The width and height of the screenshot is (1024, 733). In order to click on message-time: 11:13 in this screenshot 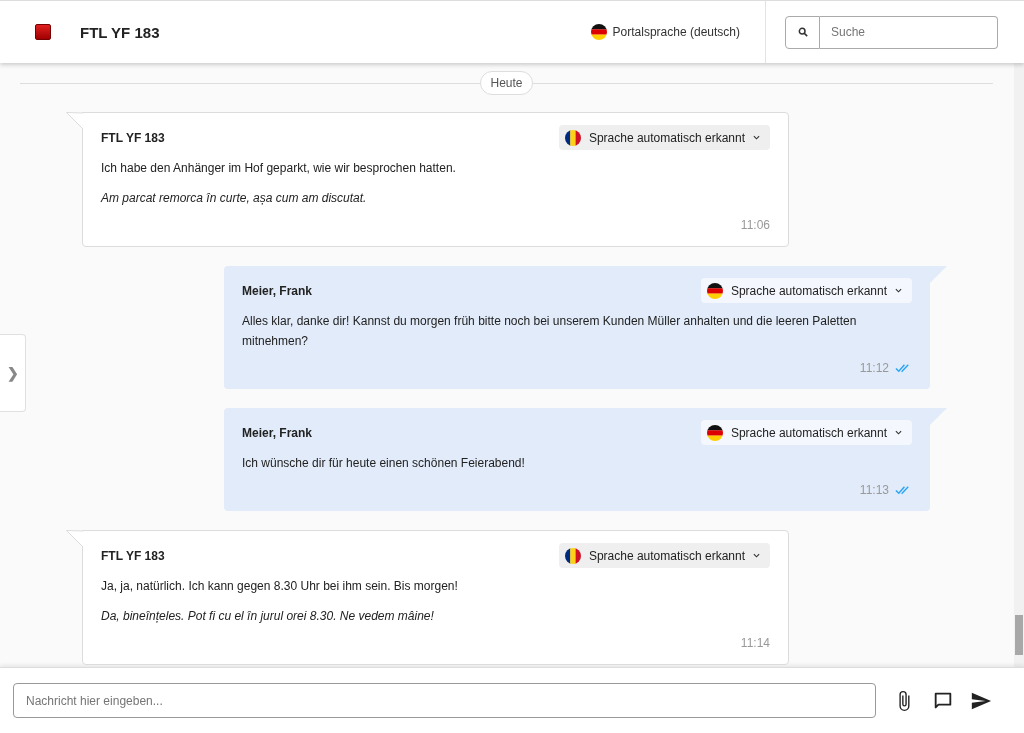, I will do `click(874, 490)`.